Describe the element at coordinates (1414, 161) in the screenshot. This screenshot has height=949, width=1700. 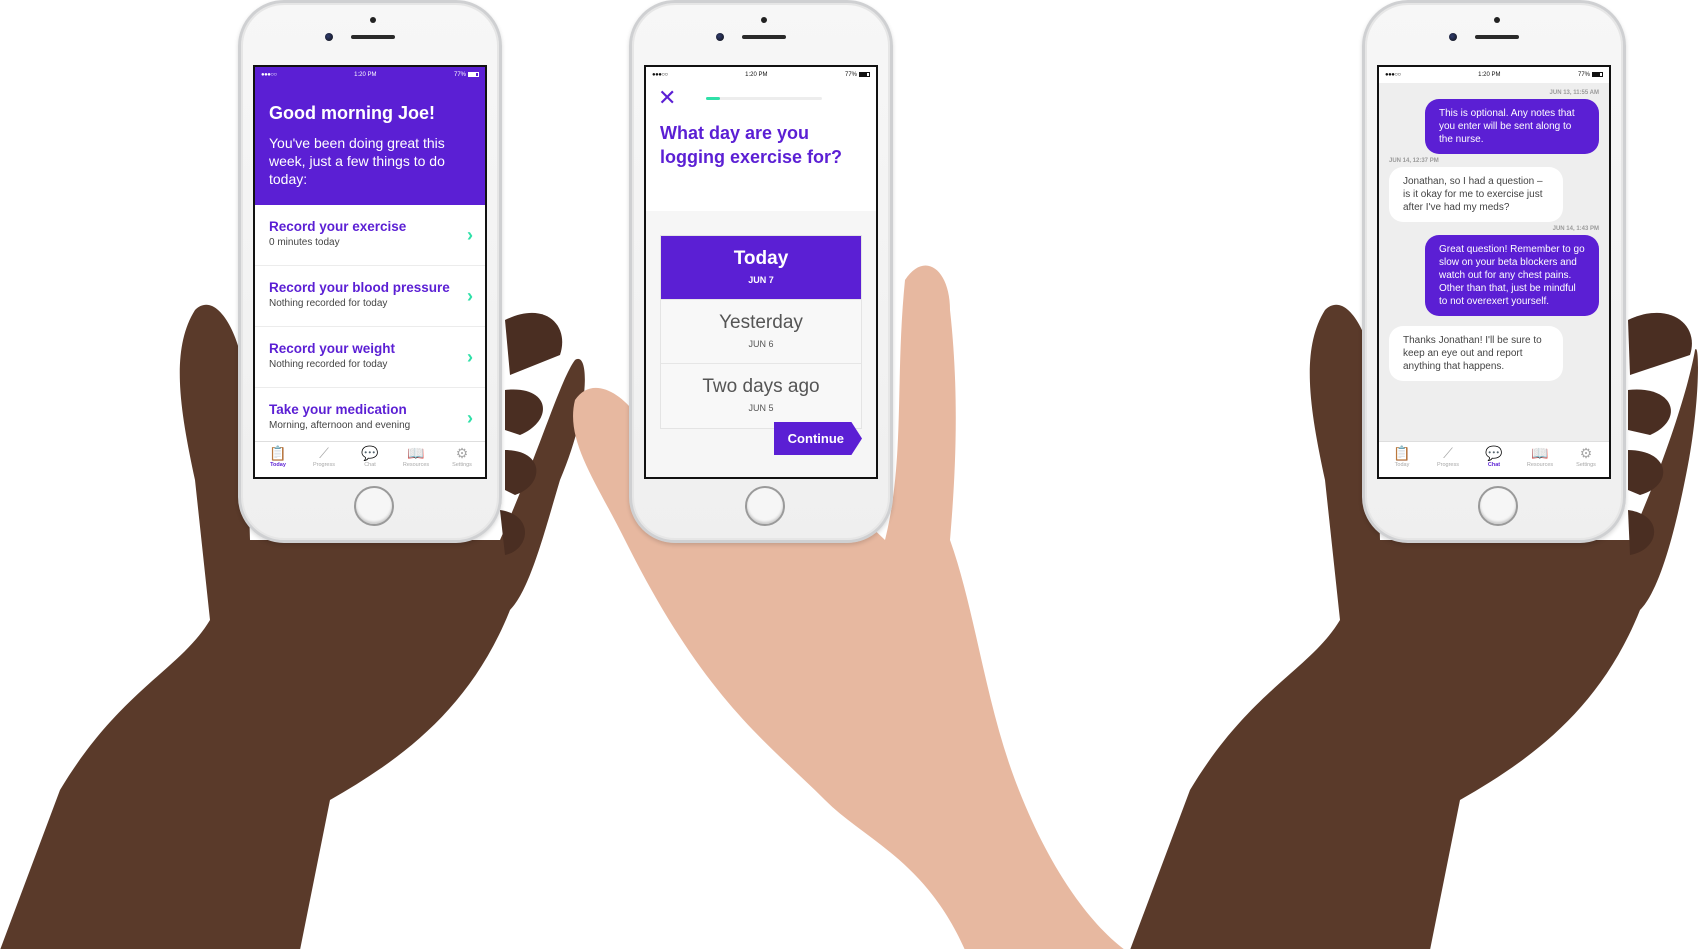
I see `message-timestamp: JUN 14, 12:37 PM` at that location.